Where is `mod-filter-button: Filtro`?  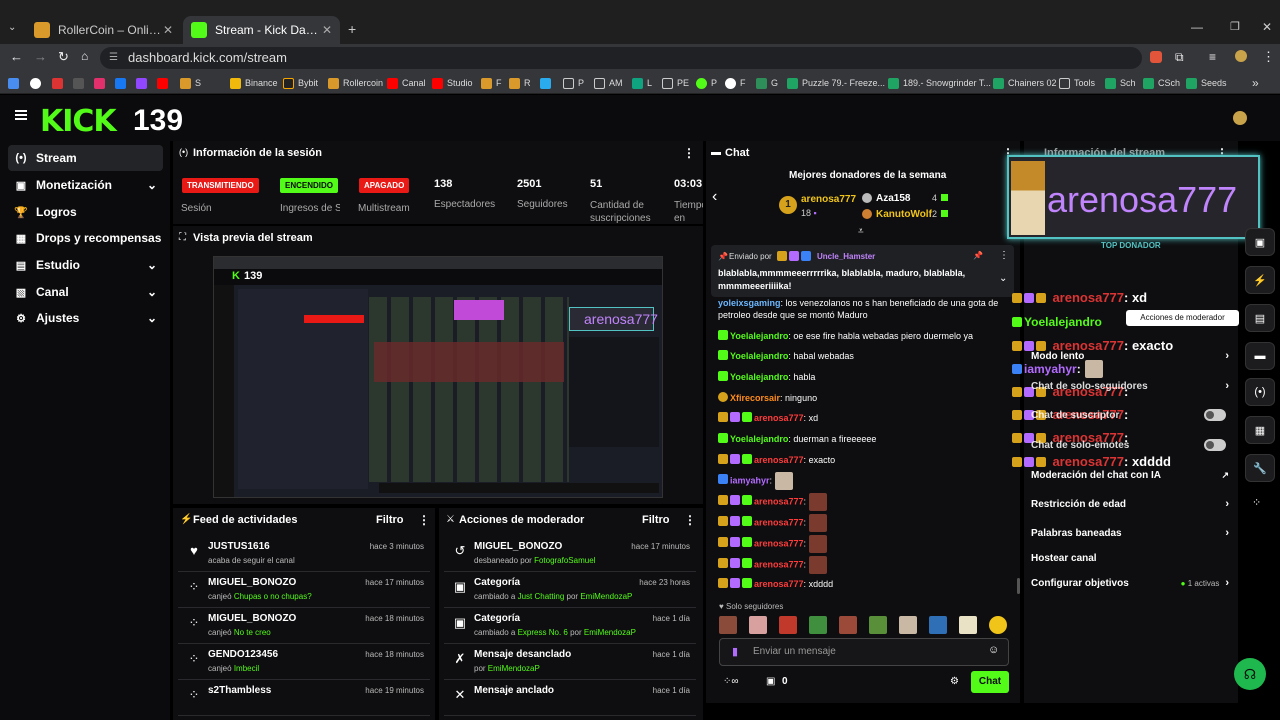
mod-filter-button: Filtro is located at coordinates (656, 520).